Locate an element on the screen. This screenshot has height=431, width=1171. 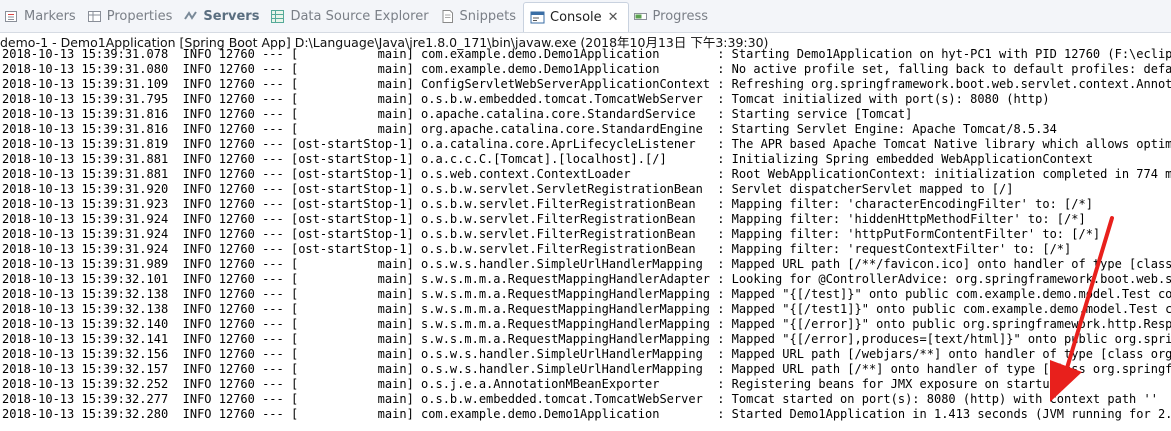
snippets-icon is located at coordinates (447, 16).